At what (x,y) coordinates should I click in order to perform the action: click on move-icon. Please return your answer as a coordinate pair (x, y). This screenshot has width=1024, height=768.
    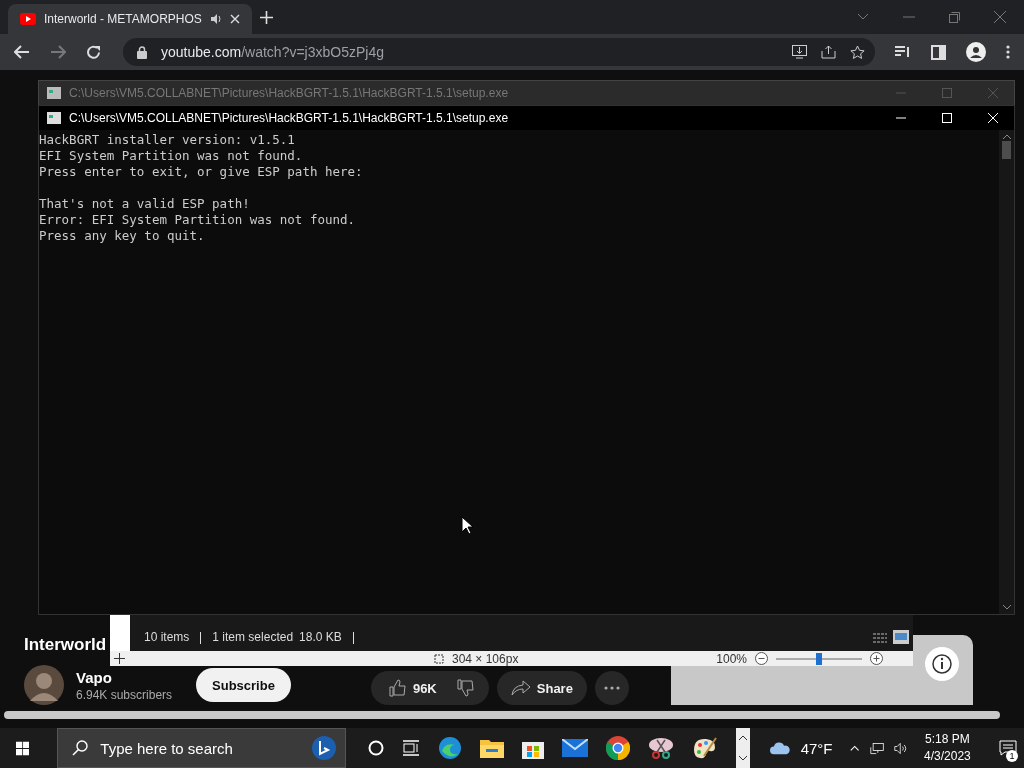
    Looking at the image, I should click on (119, 658).